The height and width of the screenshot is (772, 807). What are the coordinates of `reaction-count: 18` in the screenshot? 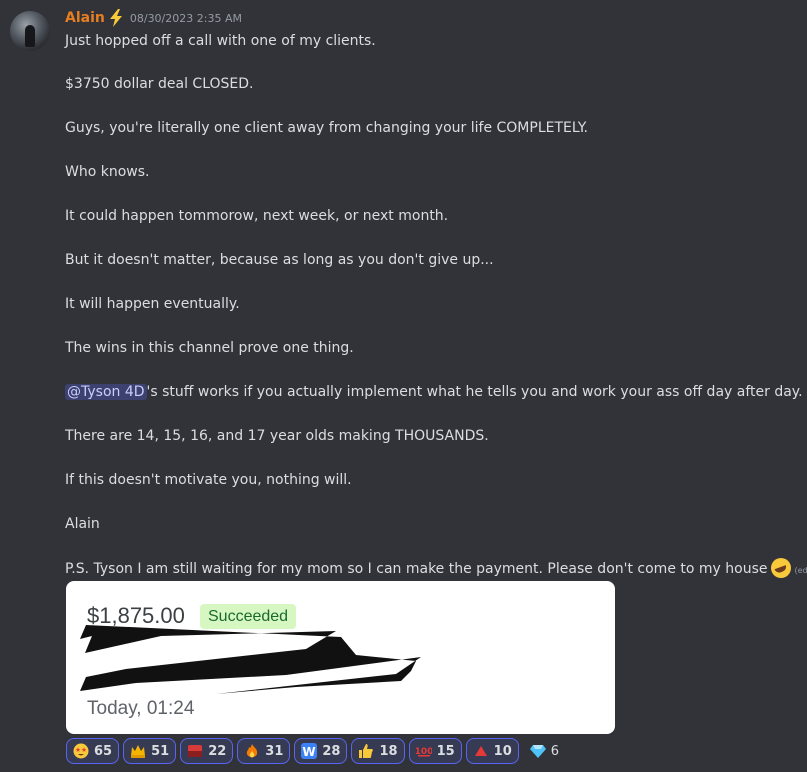 It's located at (388, 751).